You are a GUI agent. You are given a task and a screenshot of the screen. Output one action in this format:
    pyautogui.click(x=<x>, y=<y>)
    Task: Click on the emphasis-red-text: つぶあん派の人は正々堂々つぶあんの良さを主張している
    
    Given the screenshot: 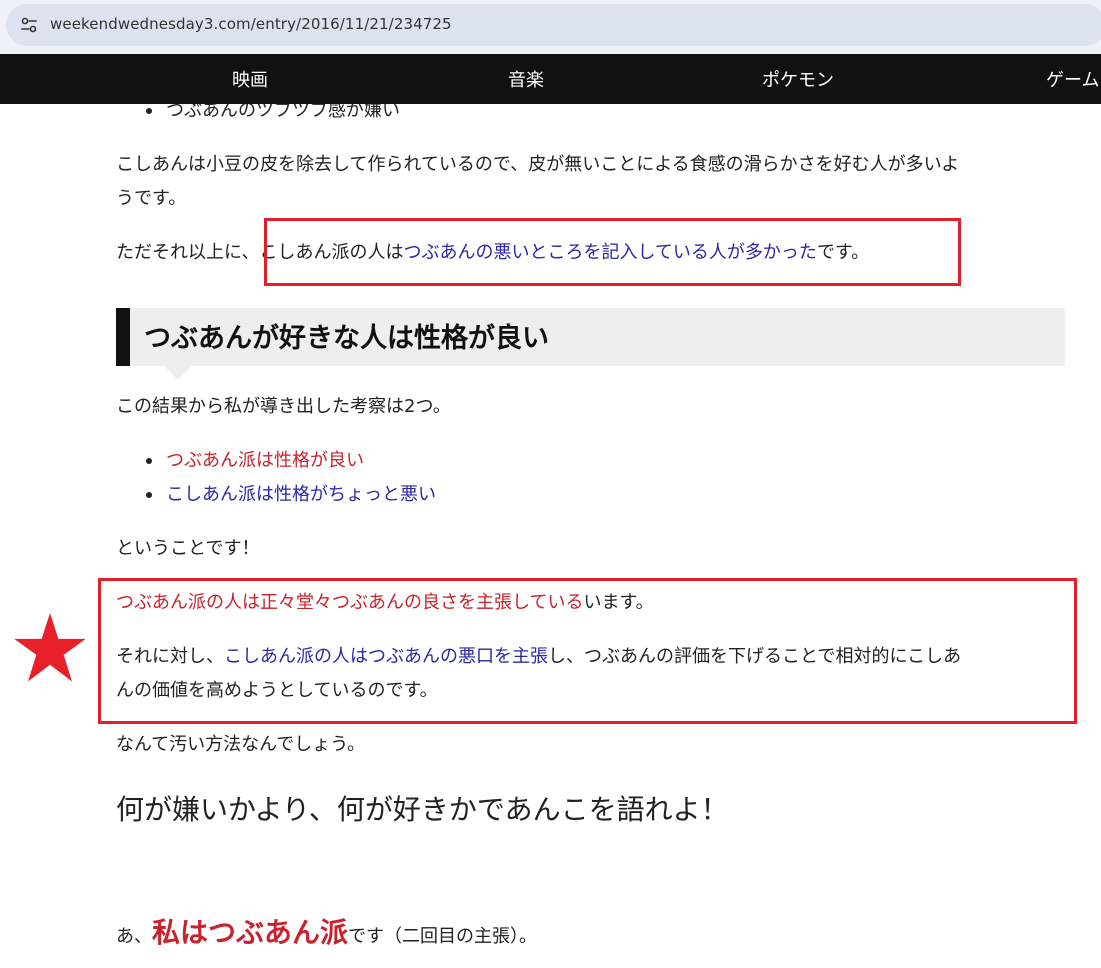 What is the action you would take?
    pyautogui.click(x=350, y=602)
    